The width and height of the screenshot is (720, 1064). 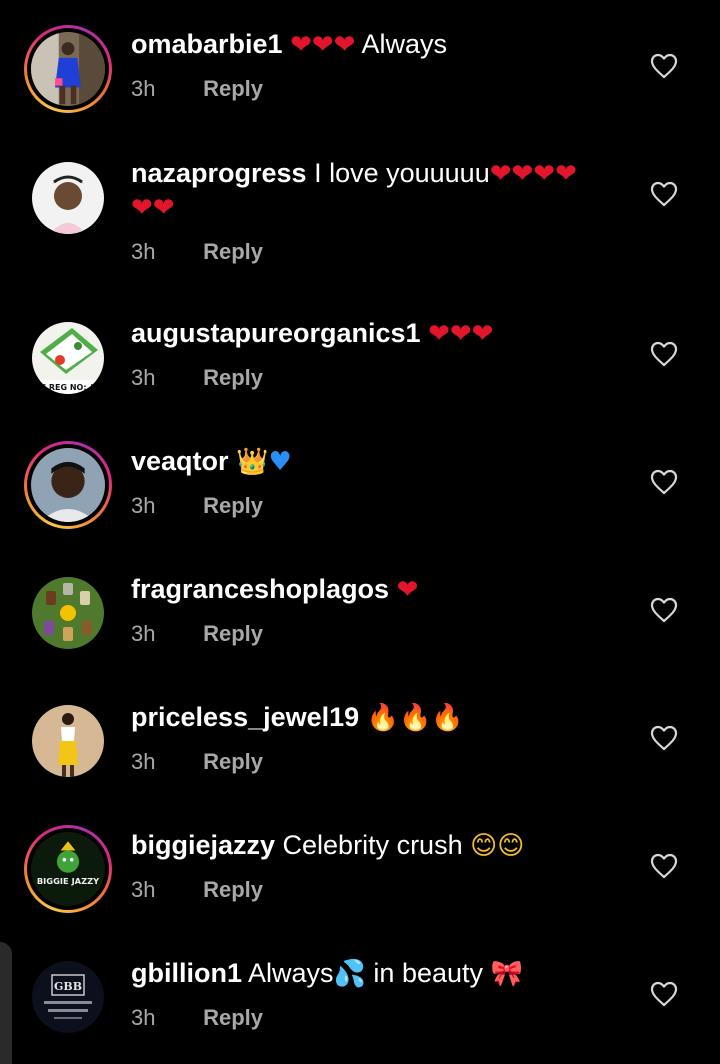 I want to click on woman-blue-dress-avatar, so click(x=68, y=69).